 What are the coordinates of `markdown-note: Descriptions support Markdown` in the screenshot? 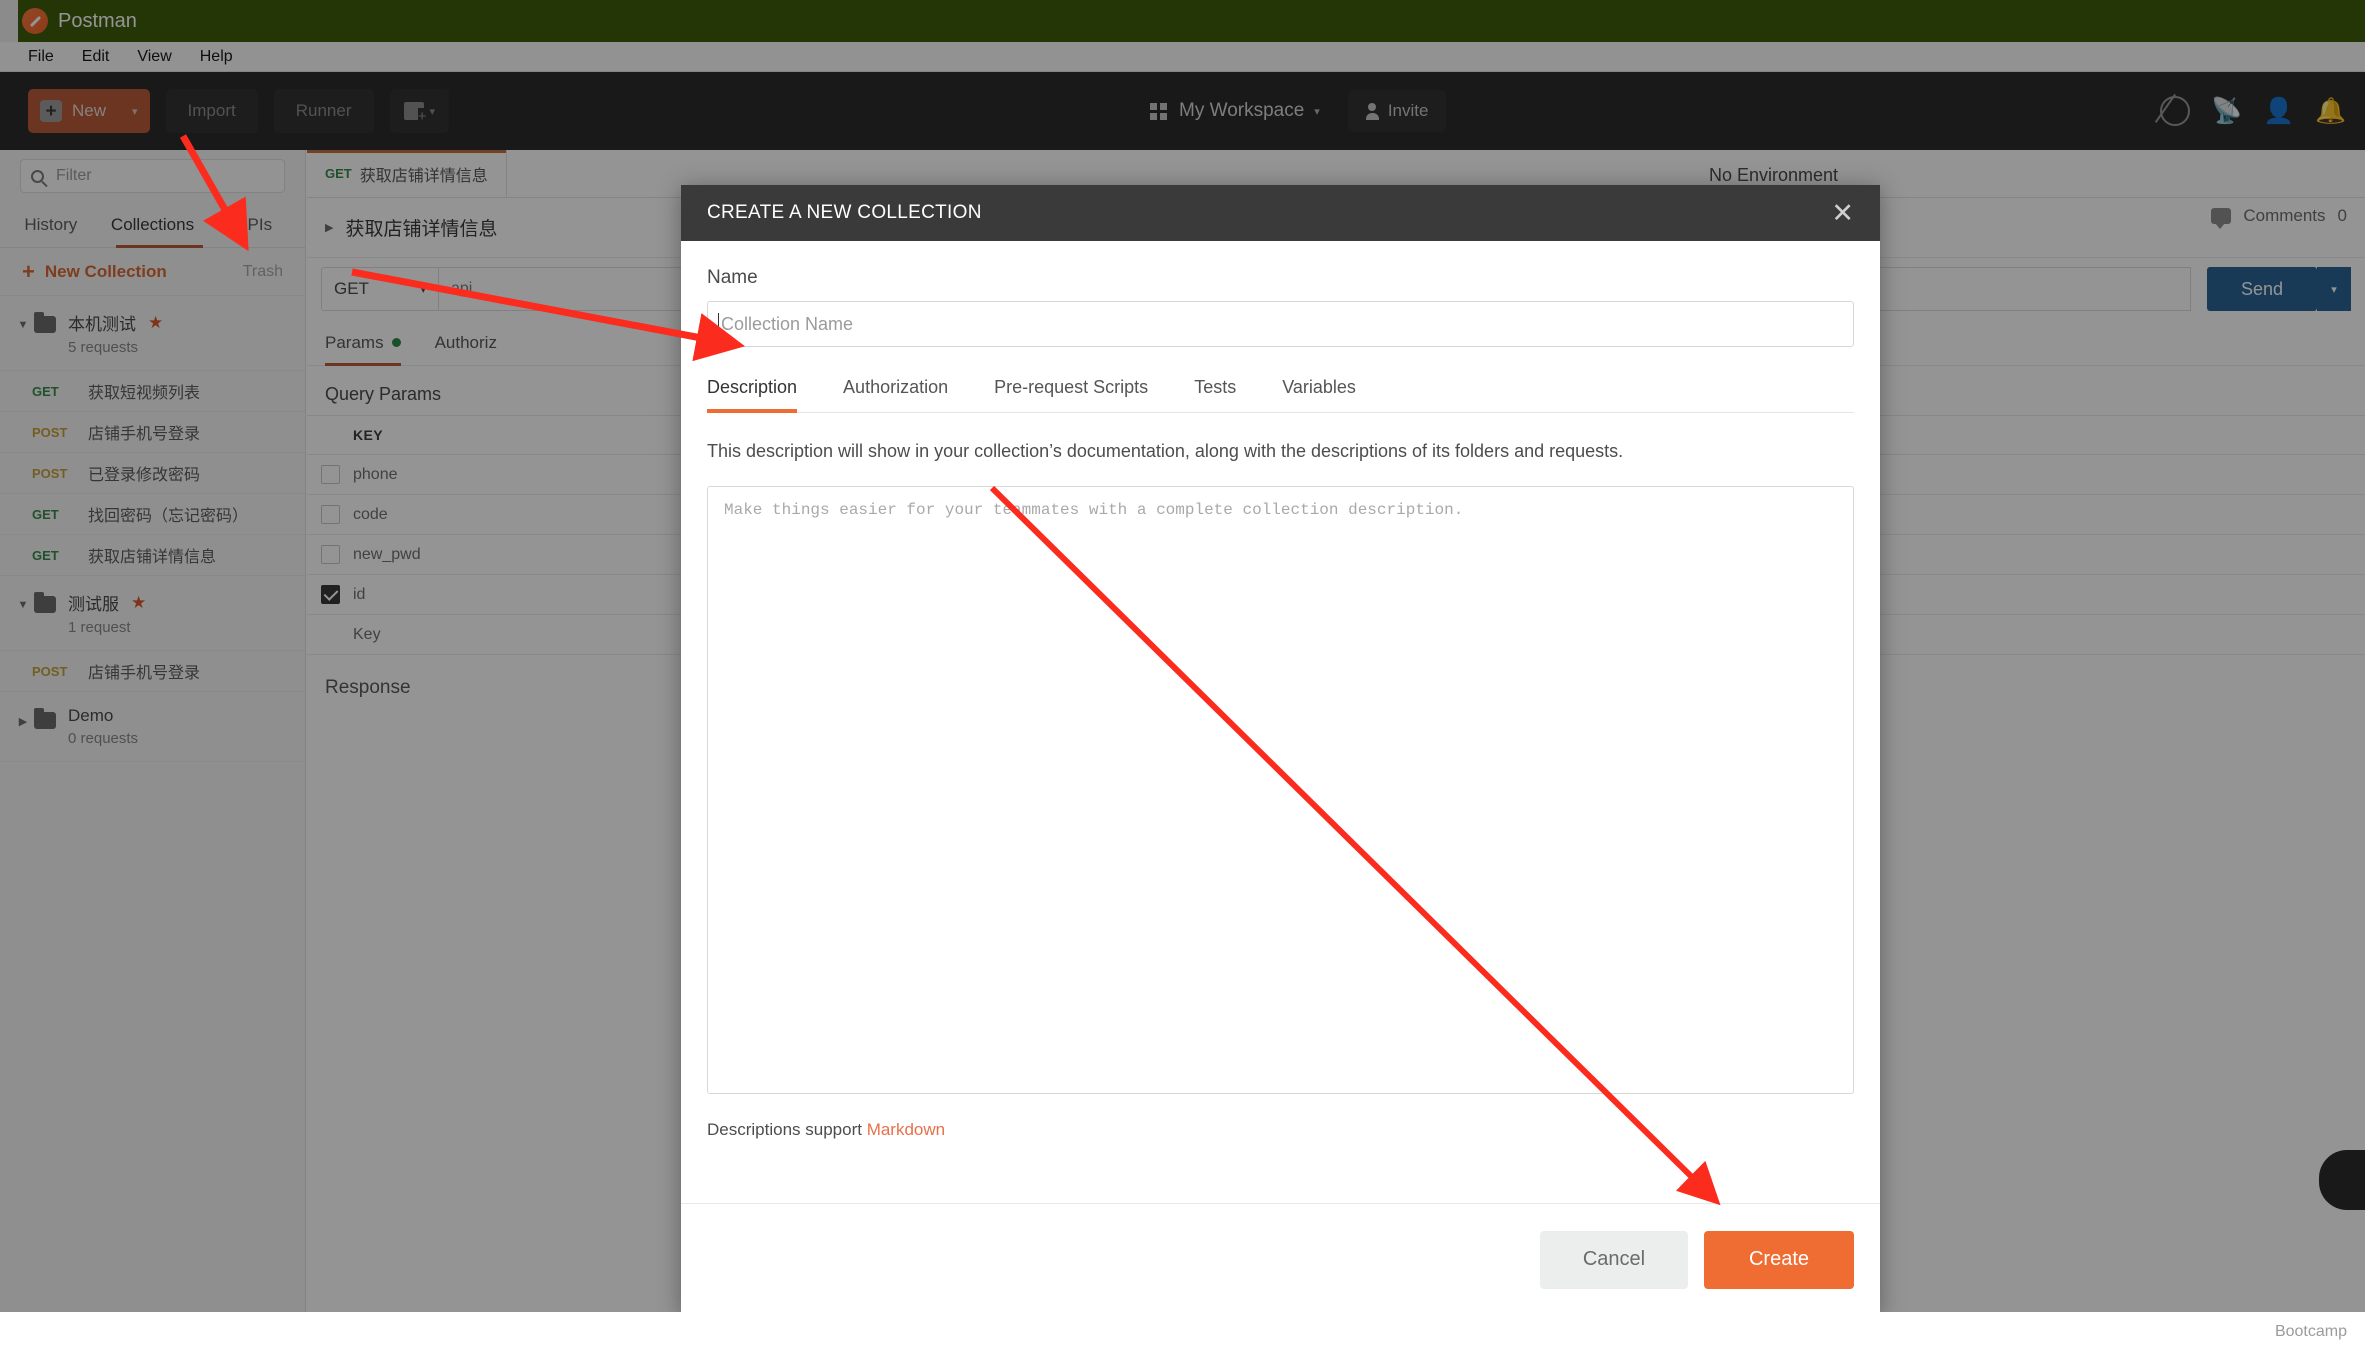 It's located at (1280, 1130).